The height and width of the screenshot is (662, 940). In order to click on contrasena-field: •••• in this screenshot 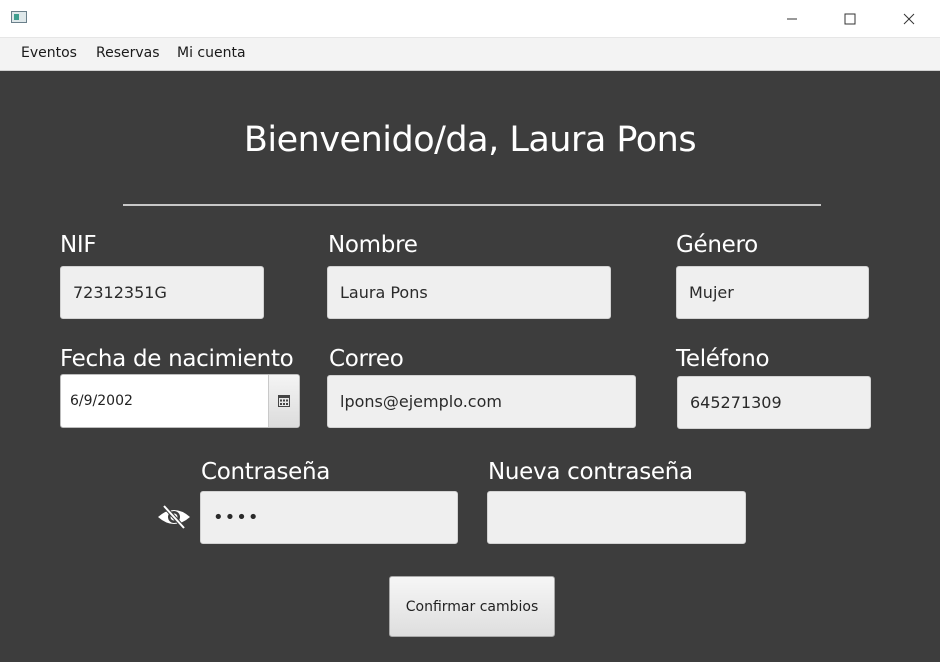, I will do `click(329, 517)`.